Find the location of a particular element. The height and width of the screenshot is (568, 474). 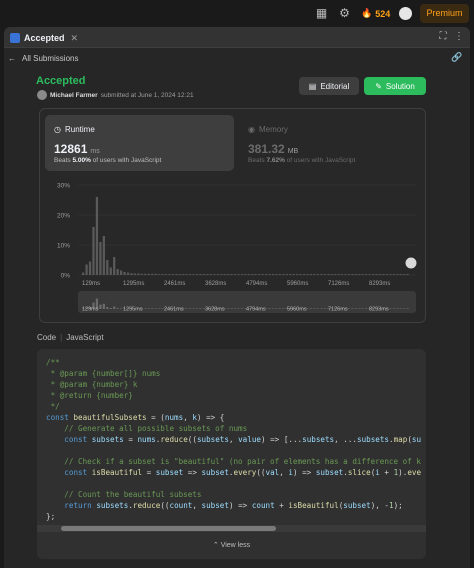

runtime-beats-prefix: Beats is located at coordinates (62, 160).